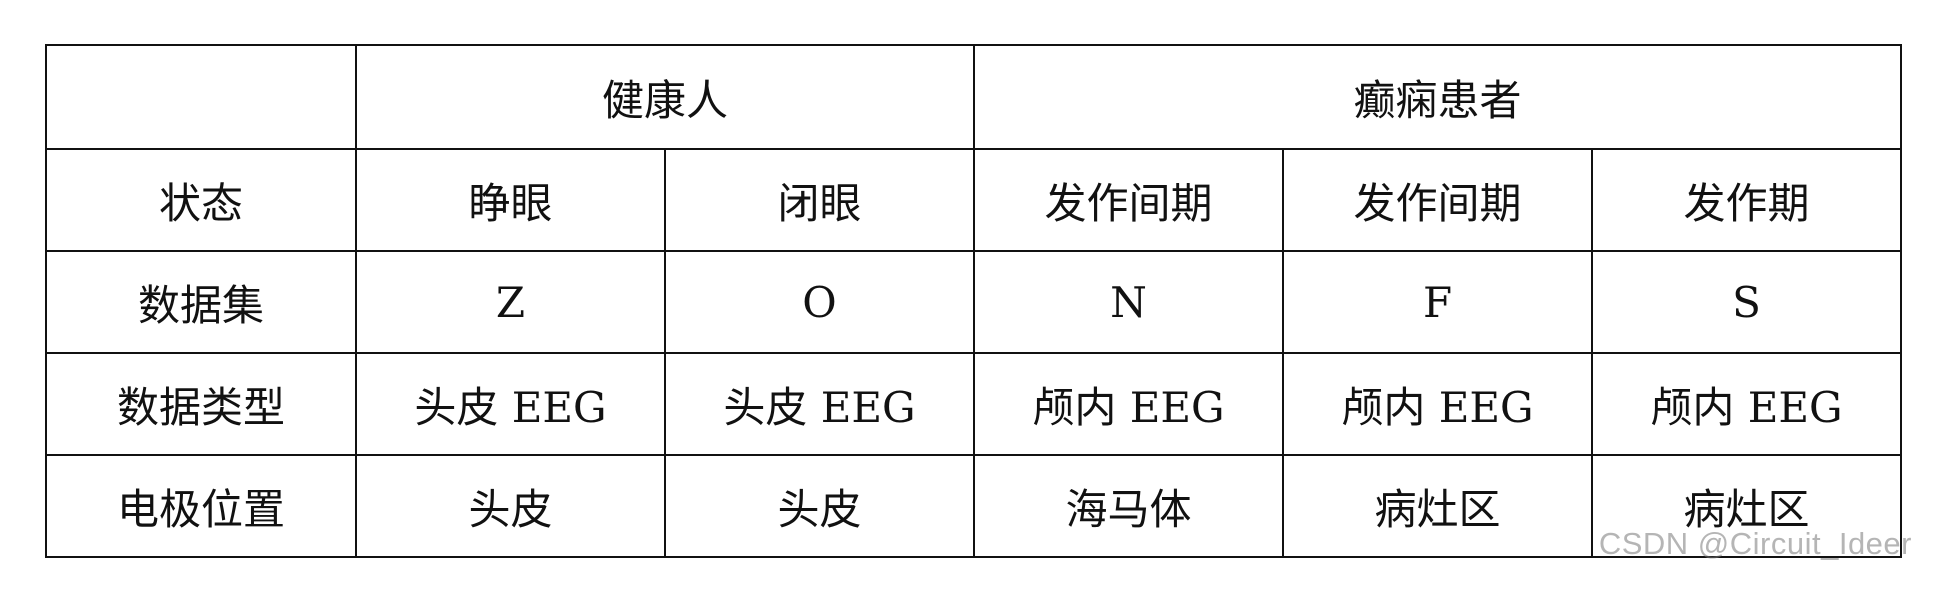  I want to click on group-header-healthy: 健康人, so click(665, 97).